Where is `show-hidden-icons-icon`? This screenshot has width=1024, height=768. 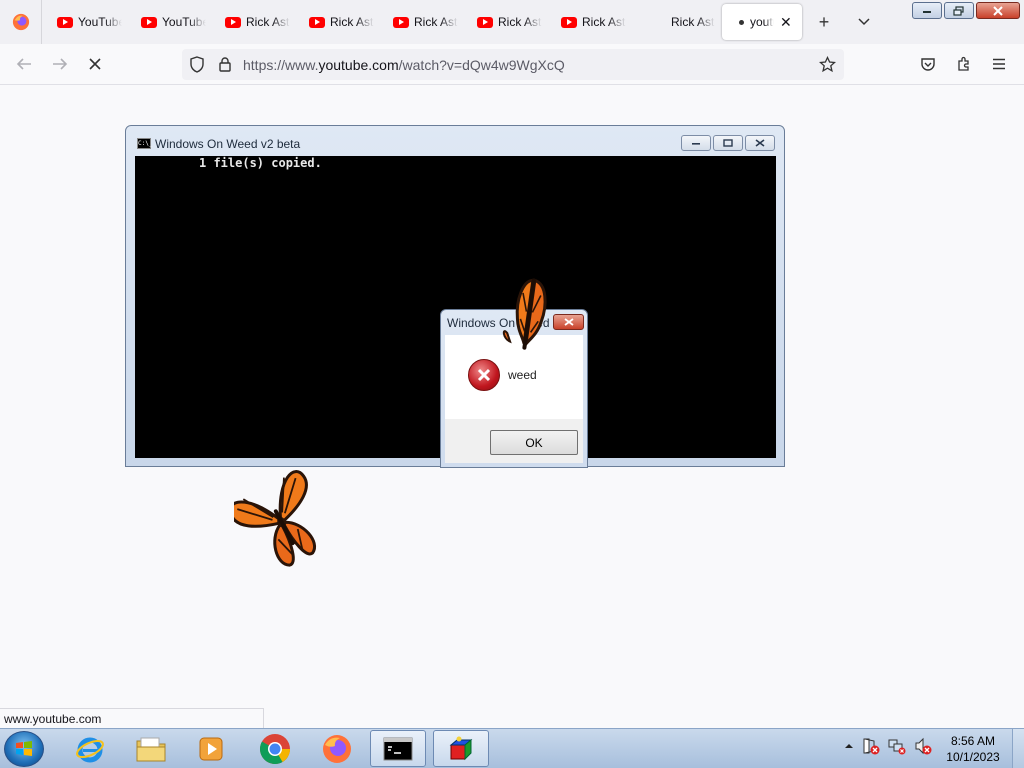 show-hidden-icons-icon is located at coordinates (849, 746).